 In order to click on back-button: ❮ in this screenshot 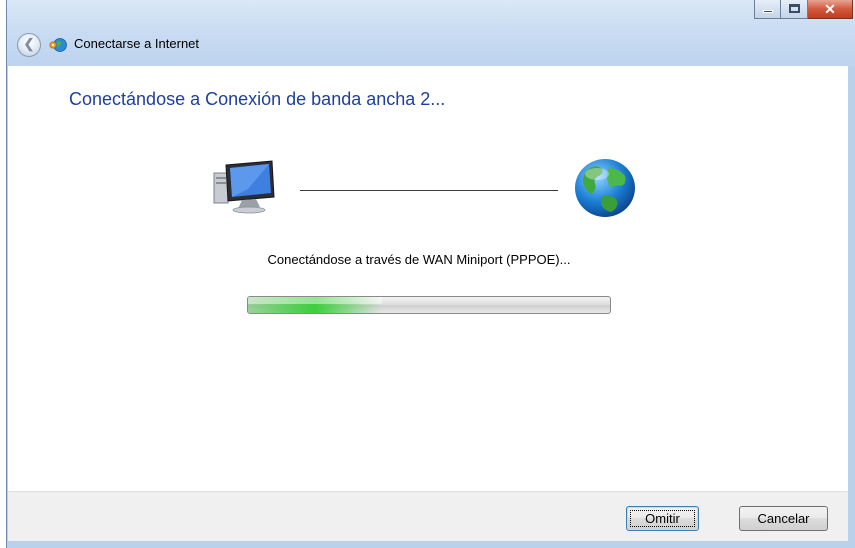, I will do `click(29, 45)`.